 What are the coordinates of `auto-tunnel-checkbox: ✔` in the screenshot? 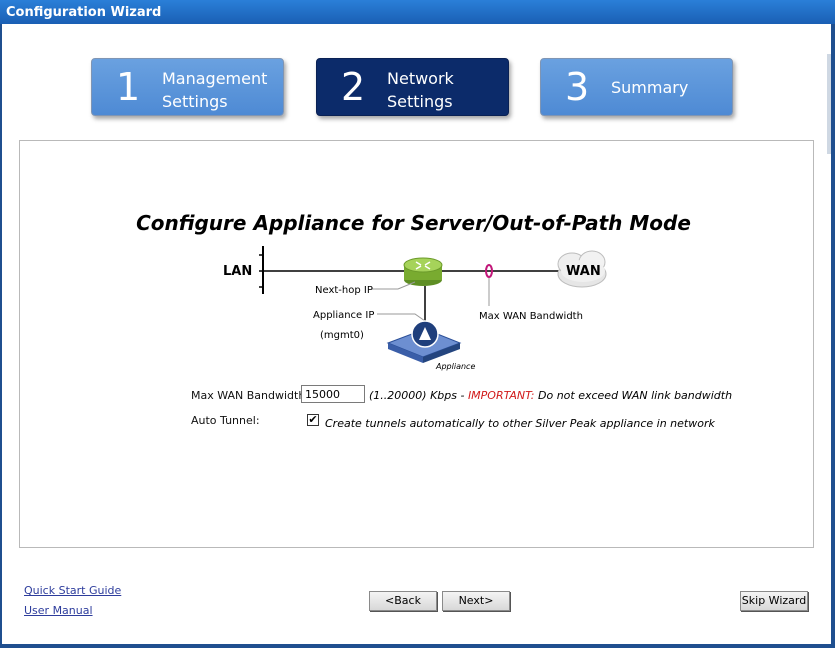 It's located at (313, 420).